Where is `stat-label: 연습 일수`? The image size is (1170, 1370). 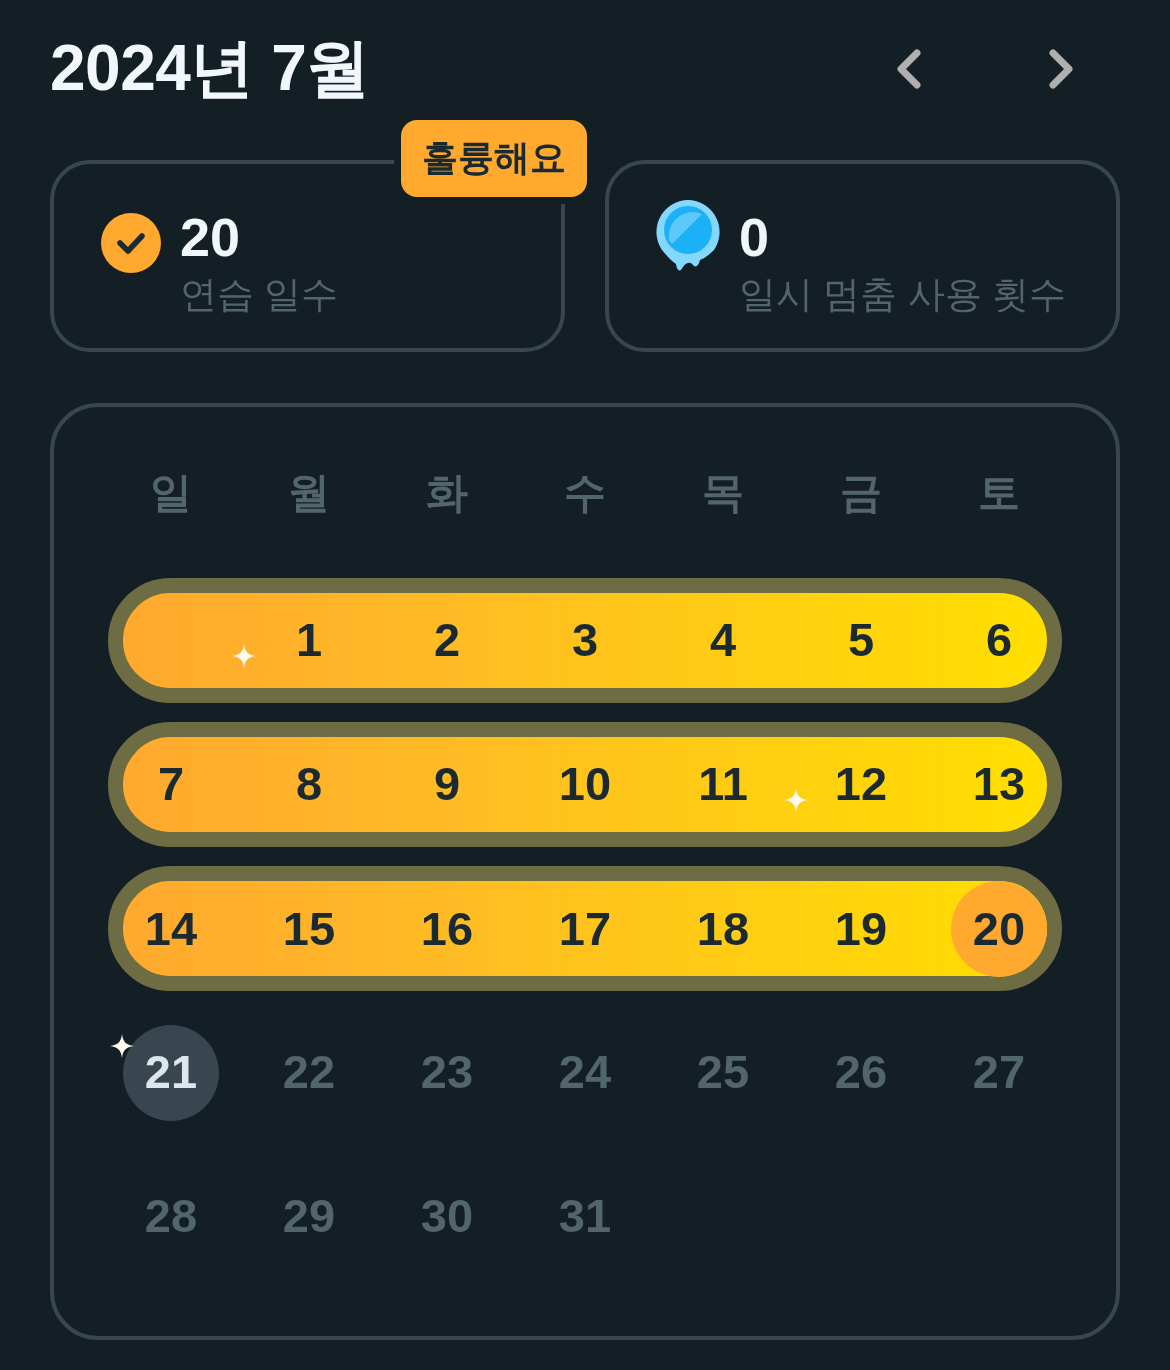 stat-label: 연습 일수 is located at coordinates (259, 295).